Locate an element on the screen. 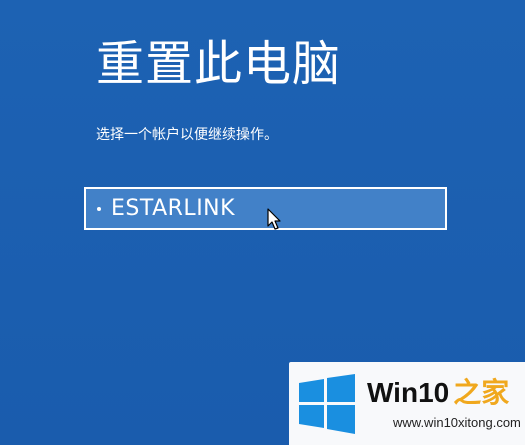 Image resolution: width=525 pixels, height=445 pixels. account-bullet-icon is located at coordinates (99, 208).